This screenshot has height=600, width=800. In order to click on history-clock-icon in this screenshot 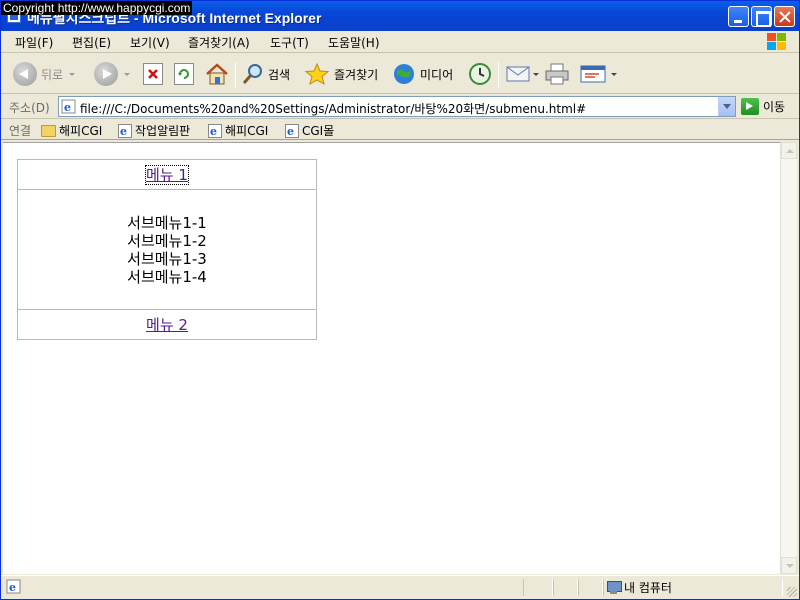, I will do `click(480, 74)`.